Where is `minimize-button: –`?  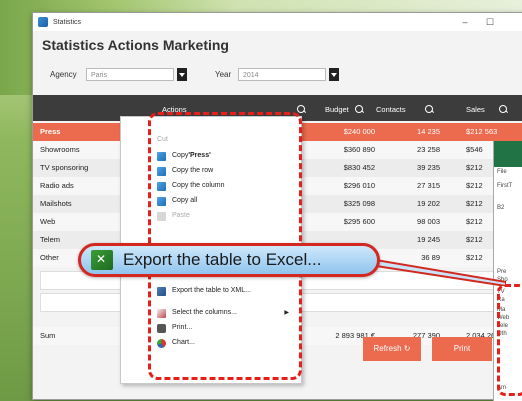 minimize-button: – is located at coordinates (465, 22).